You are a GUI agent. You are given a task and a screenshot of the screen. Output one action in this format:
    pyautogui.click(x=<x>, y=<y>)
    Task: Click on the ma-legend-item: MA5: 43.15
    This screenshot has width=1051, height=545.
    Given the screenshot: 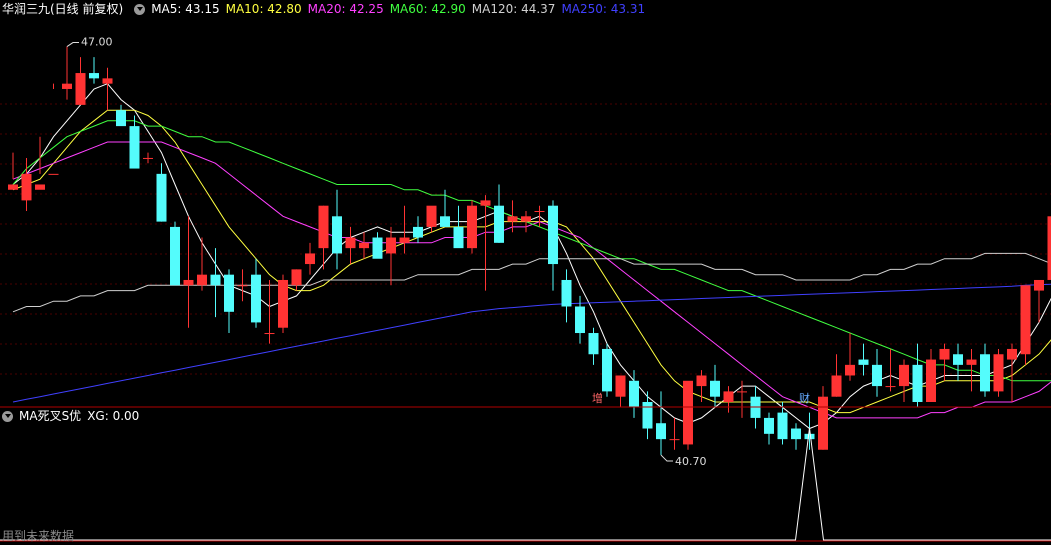 What is the action you would take?
    pyautogui.click(x=185, y=9)
    